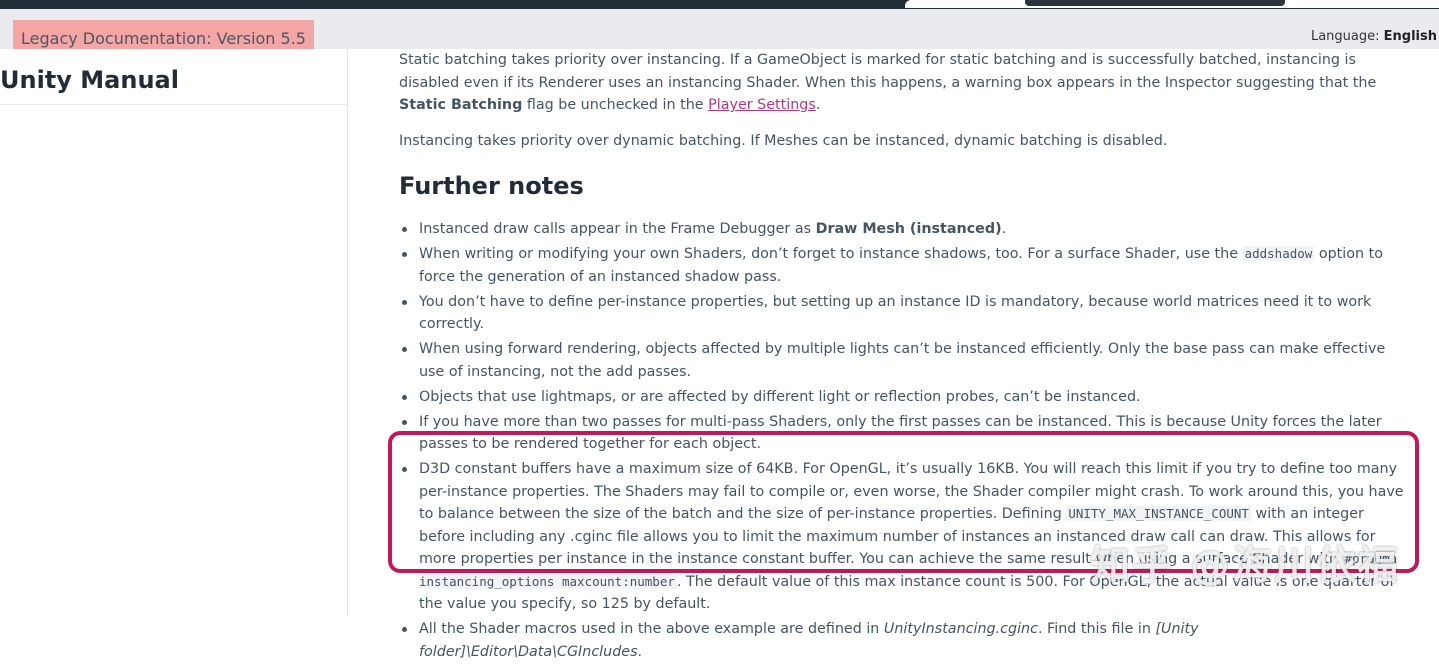  I want to click on player-settings-link: Player Settings, so click(762, 105).